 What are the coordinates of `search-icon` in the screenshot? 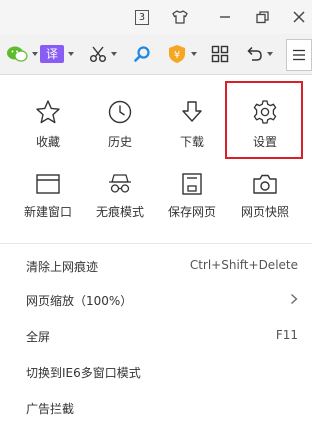 It's located at (142, 54).